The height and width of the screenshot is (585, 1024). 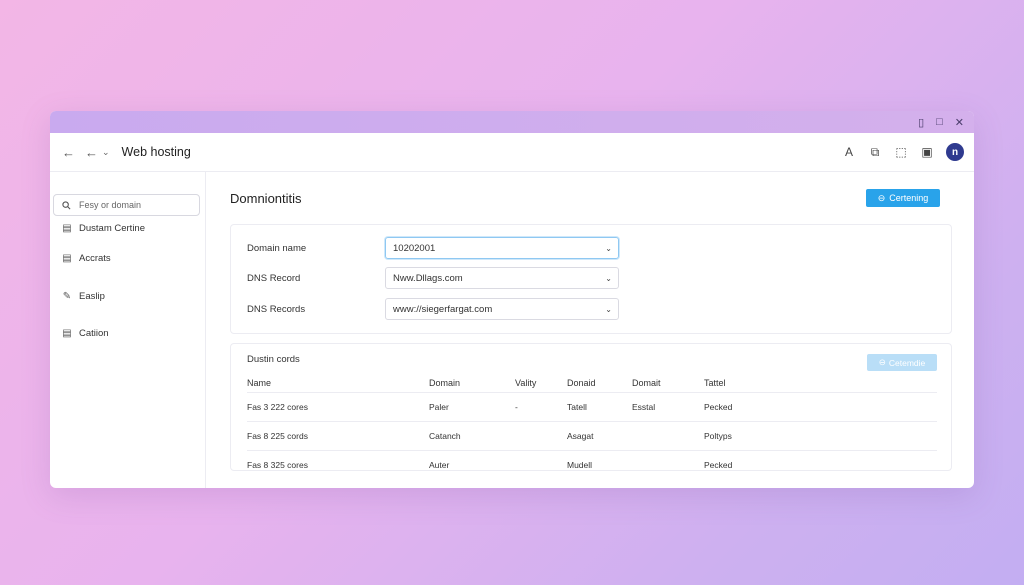 I want to click on table-cell: Paler, so click(x=439, y=407).